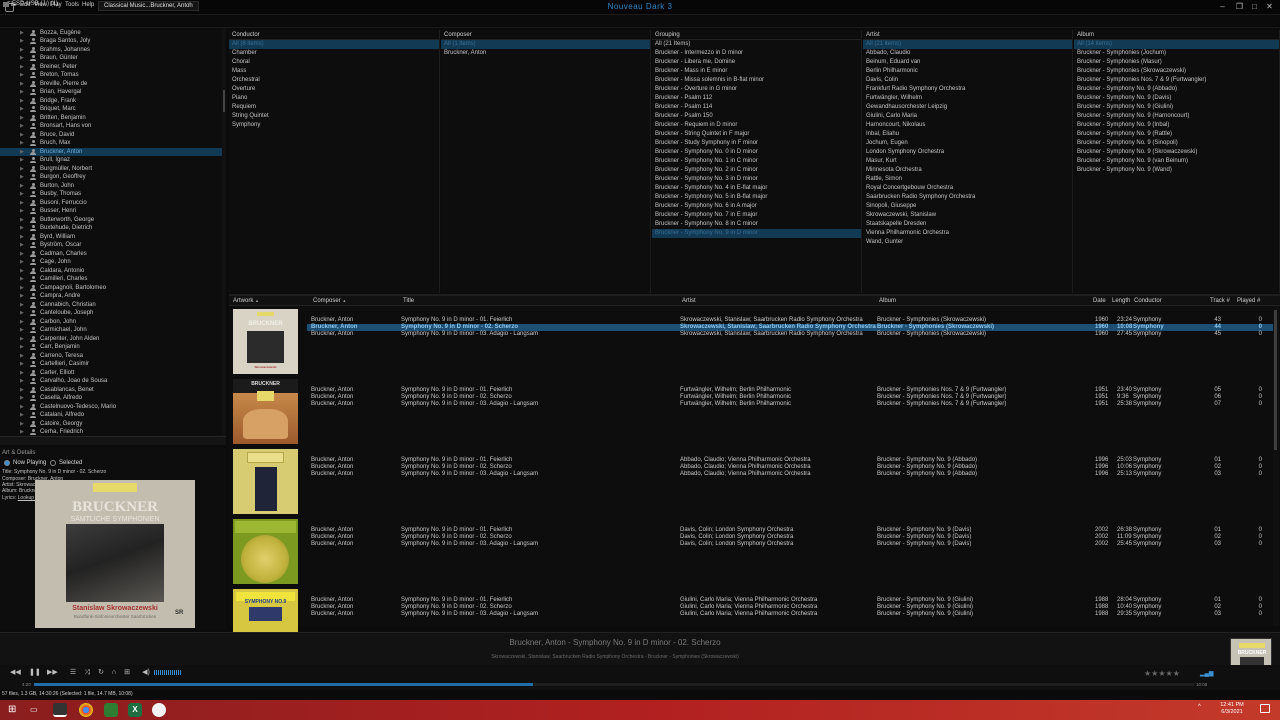 This screenshot has width=1280, height=720. Describe the element at coordinates (967, 179) in the screenshot. I see `pane-item: Rattle, Simon` at that location.